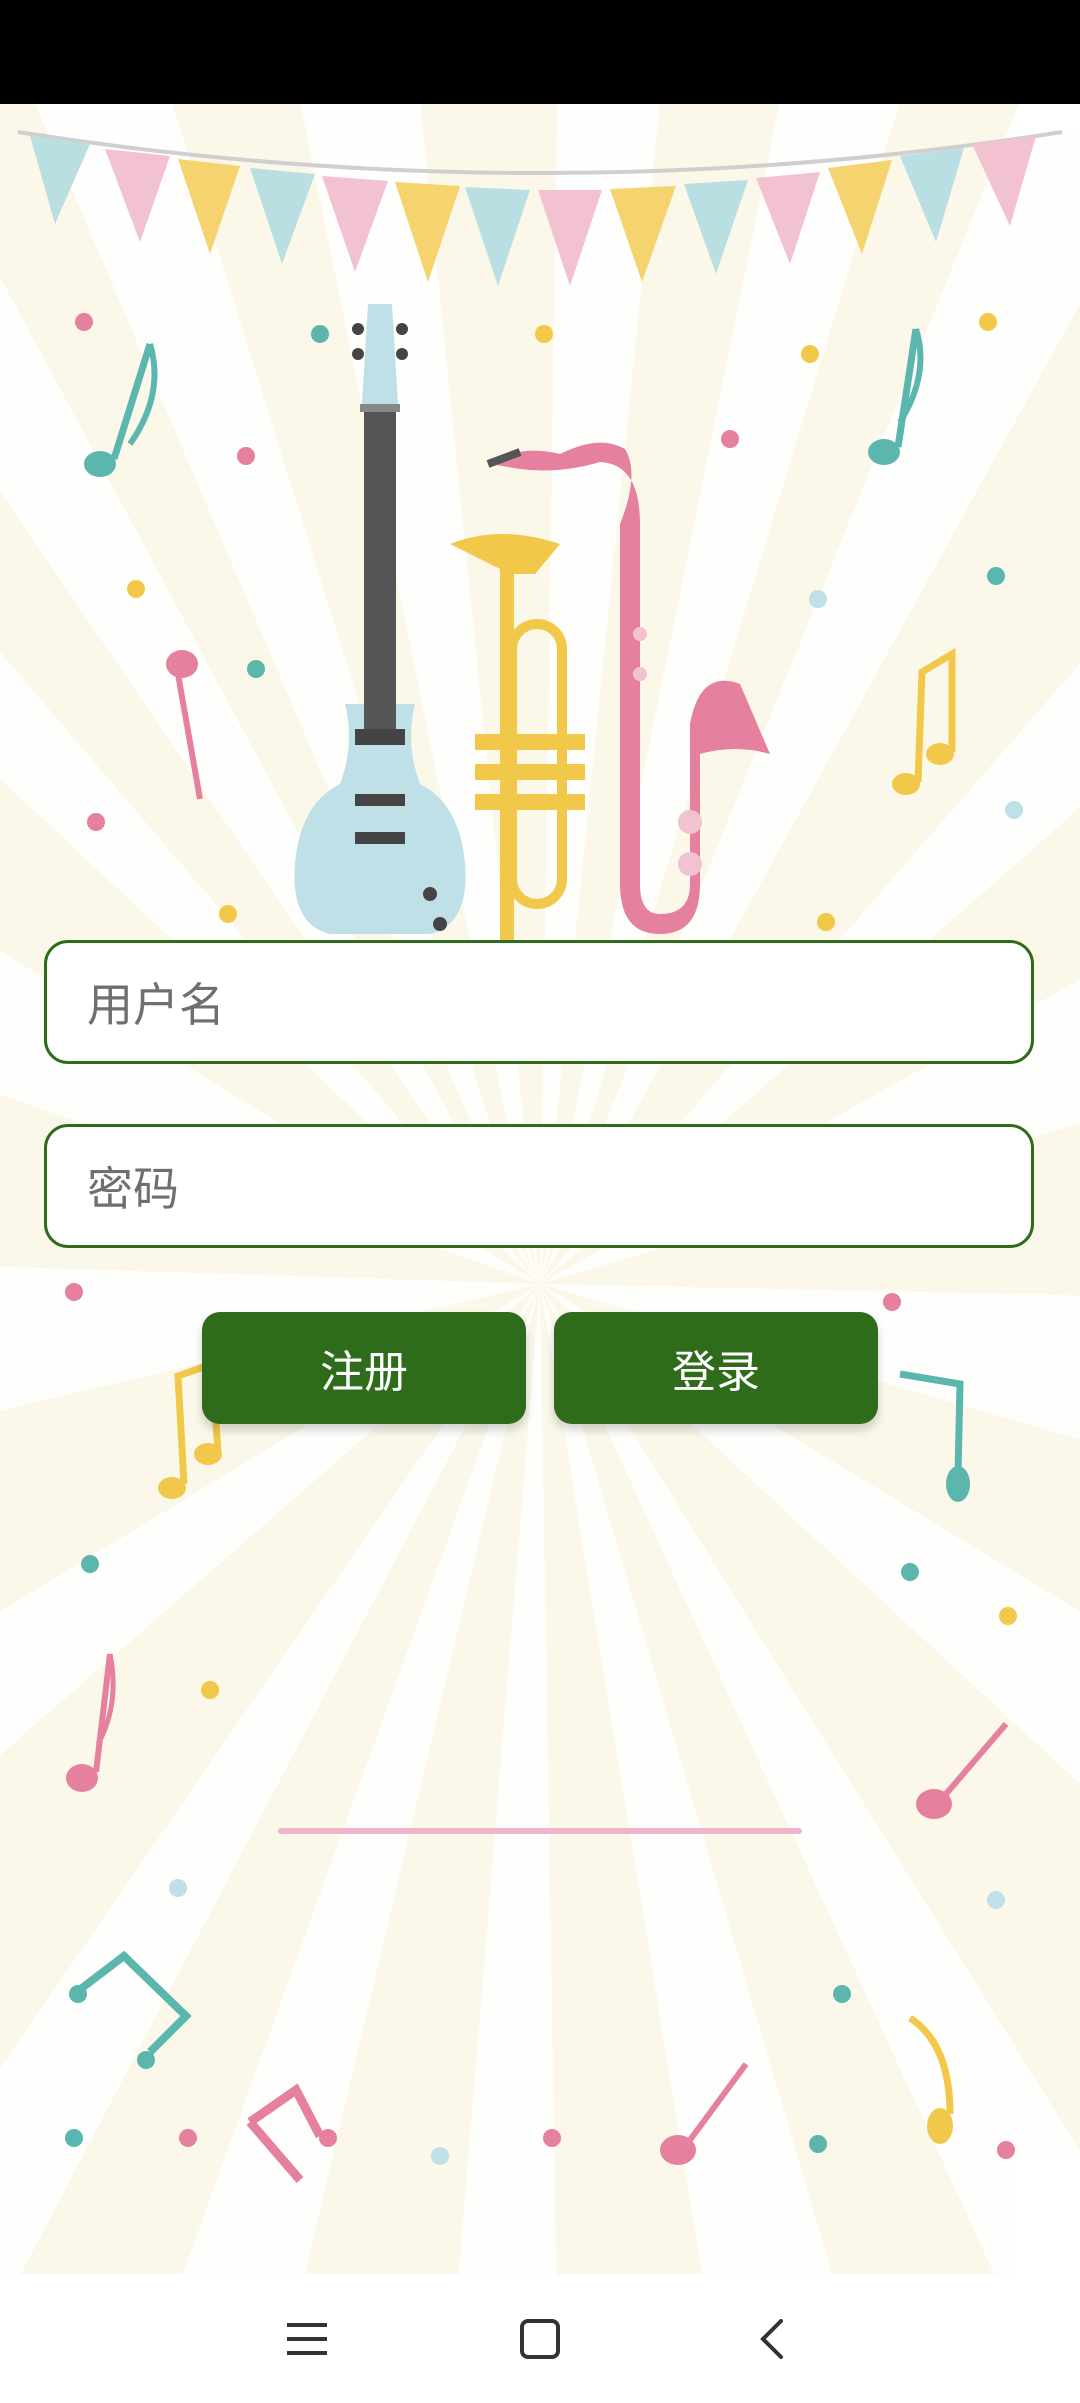 The width and height of the screenshot is (1080, 2403). What do you see at coordinates (130, 2009) in the screenshot?
I see `note-teal-bottom-left` at bounding box center [130, 2009].